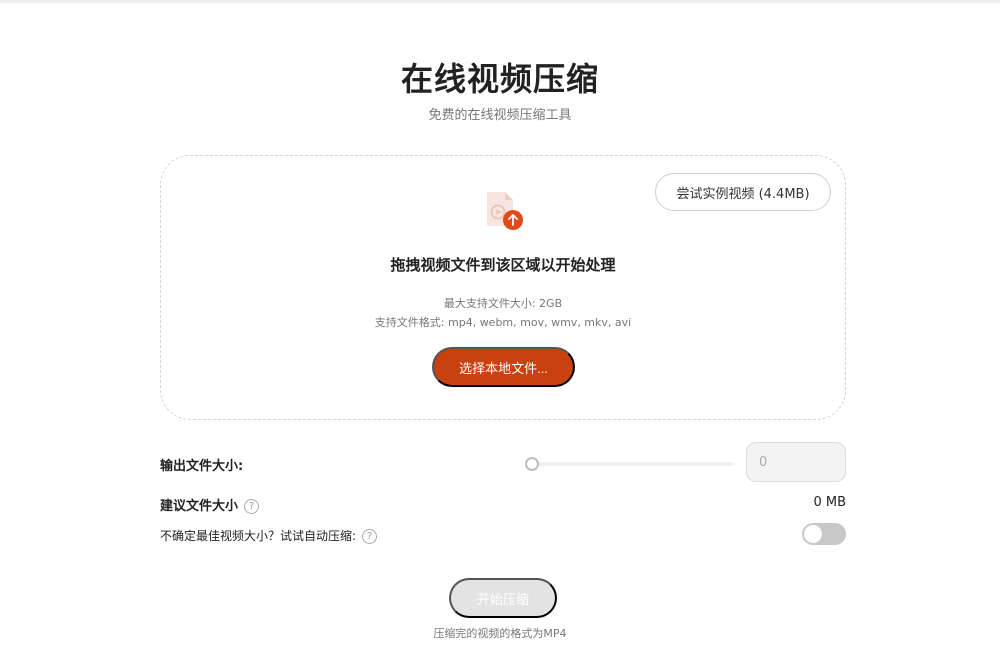 The width and height of the screenshot is (1000, 656). I want to click on auto-compress-label: 不确定最佳视频大小？试试自动压缩:, so click(258, 536).